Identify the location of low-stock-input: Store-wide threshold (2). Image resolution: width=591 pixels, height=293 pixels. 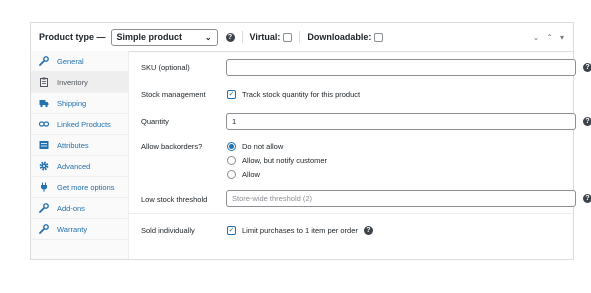
(401, 198).